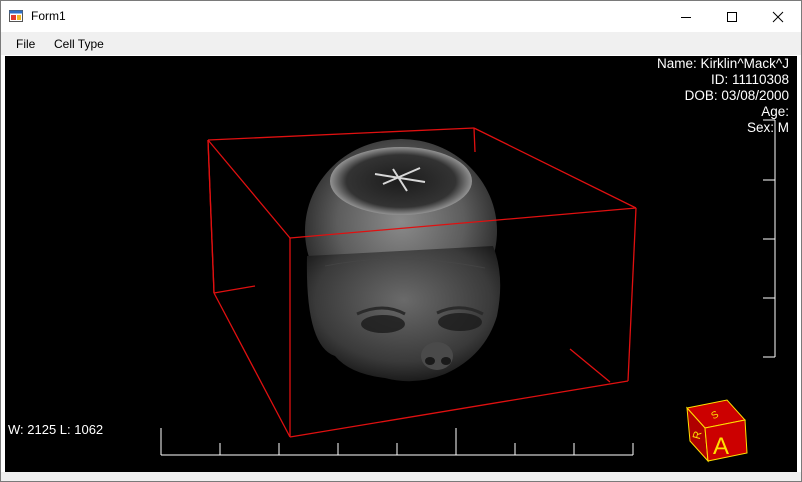  I want to click on window-level-readout: W: 2125 L: 1062, so click(56, 429).